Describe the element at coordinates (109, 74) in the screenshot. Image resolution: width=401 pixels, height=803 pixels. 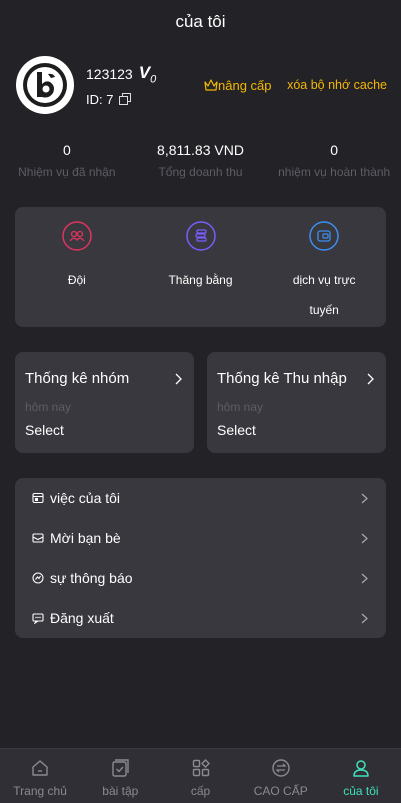
I see `username: 123123` at that location.